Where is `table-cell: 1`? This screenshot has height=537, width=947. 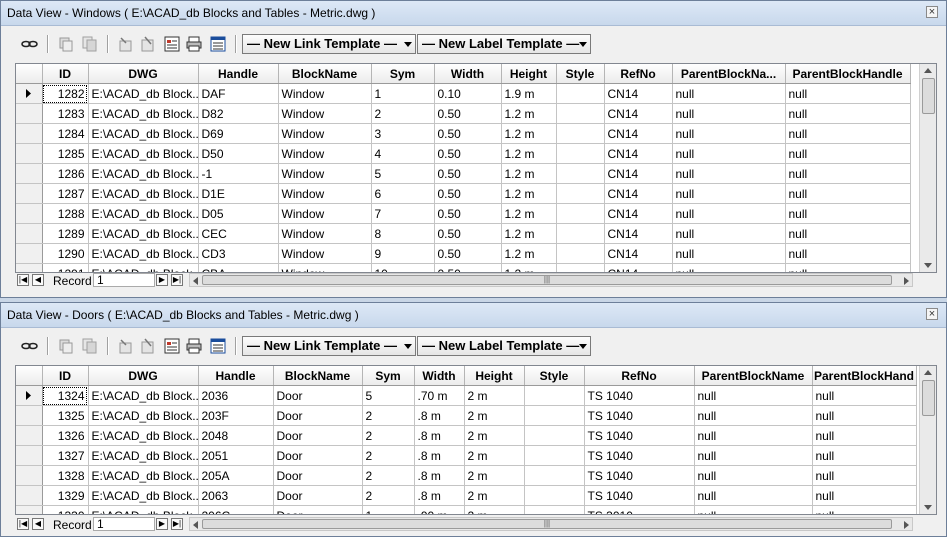 table-cell: 1 is located at coordinates (403, 93).